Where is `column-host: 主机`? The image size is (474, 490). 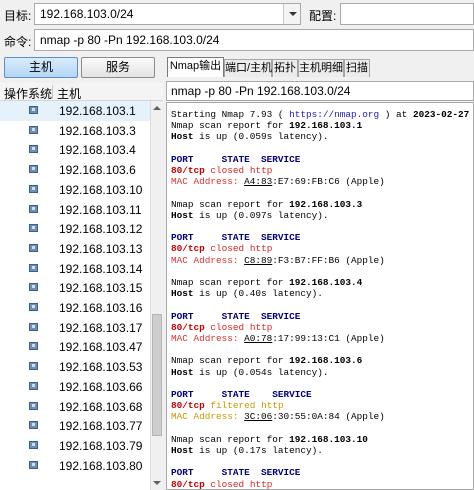
column-host: 主机 is located at coordinates (69, 93).